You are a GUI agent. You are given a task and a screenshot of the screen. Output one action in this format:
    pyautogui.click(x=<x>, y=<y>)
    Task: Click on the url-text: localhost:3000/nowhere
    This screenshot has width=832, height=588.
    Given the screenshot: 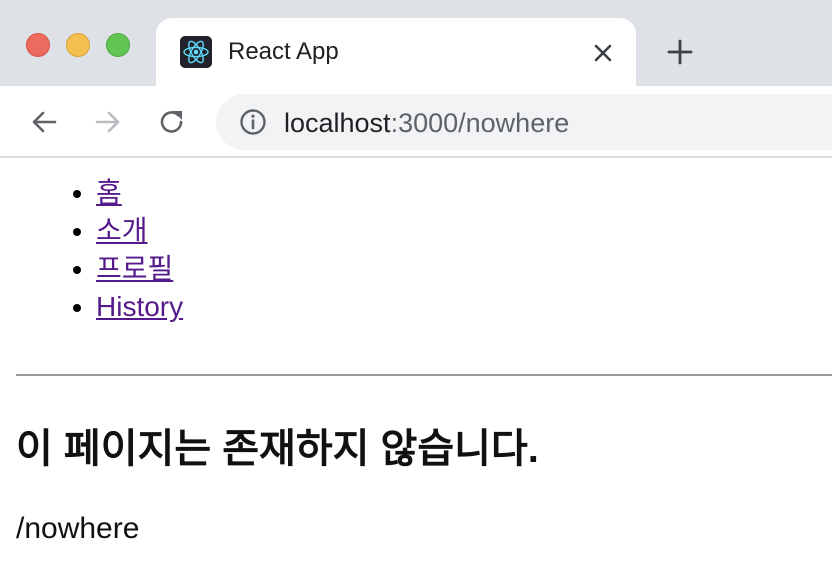 What is the action you would take?
    pyautogui.click(x=426, y=123)
    